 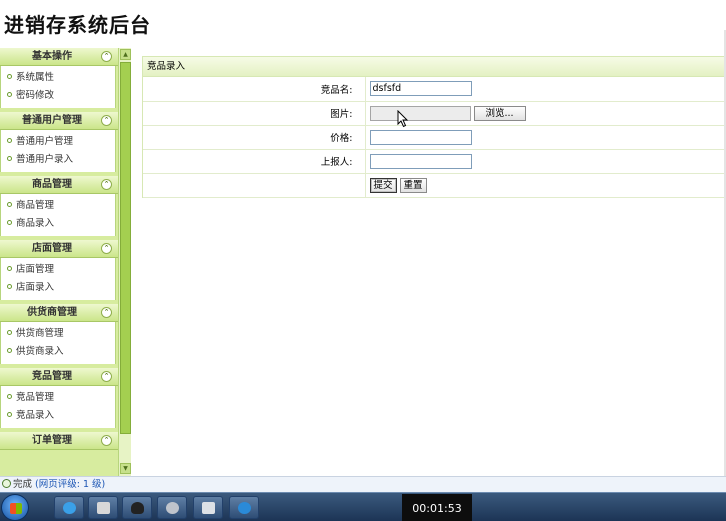 I want to click on sidebar-item-store-manage: 店面管理, so click(x=58, y=270).